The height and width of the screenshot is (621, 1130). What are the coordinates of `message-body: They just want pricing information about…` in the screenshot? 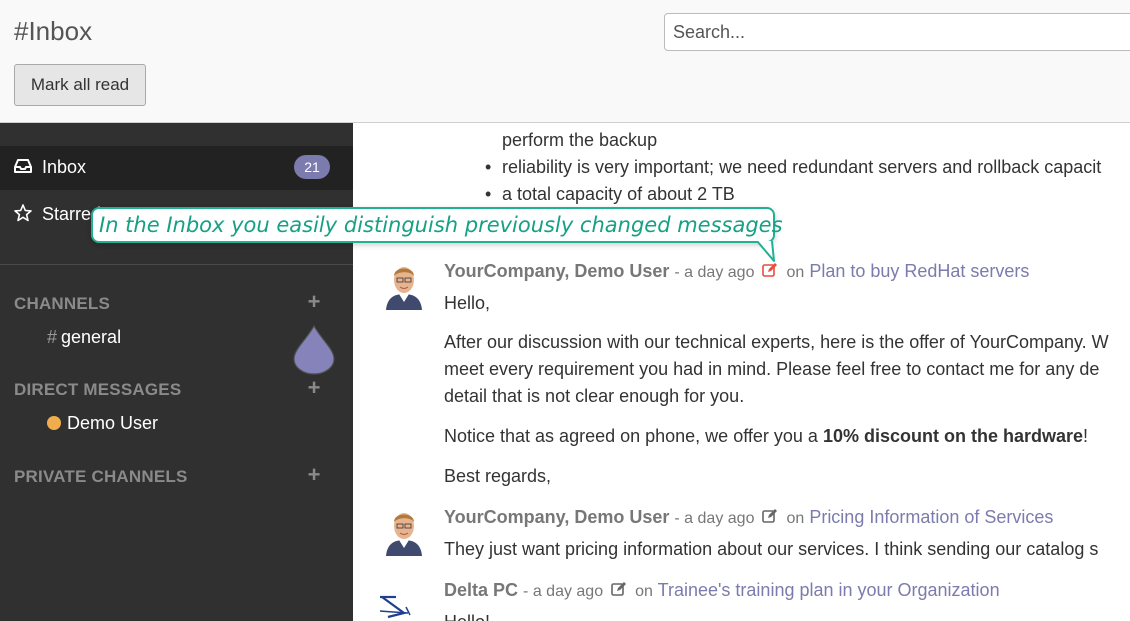 It's located at (771, 549).